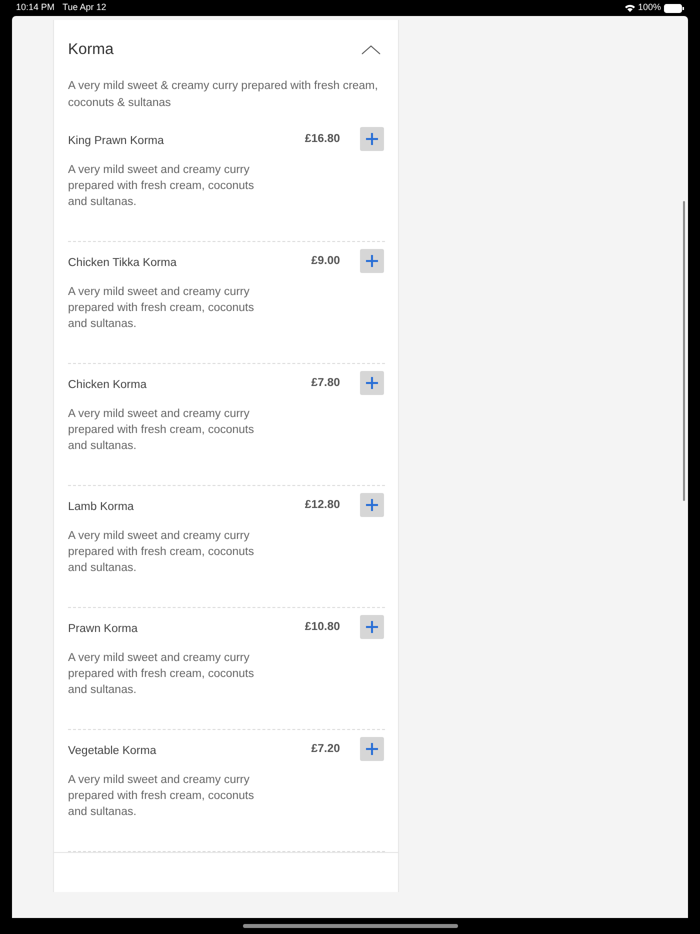  What do you see at coordinates (322, 139) in the screenshot?
I see `dish-price: £16.80` at bounding box center [322, 139].